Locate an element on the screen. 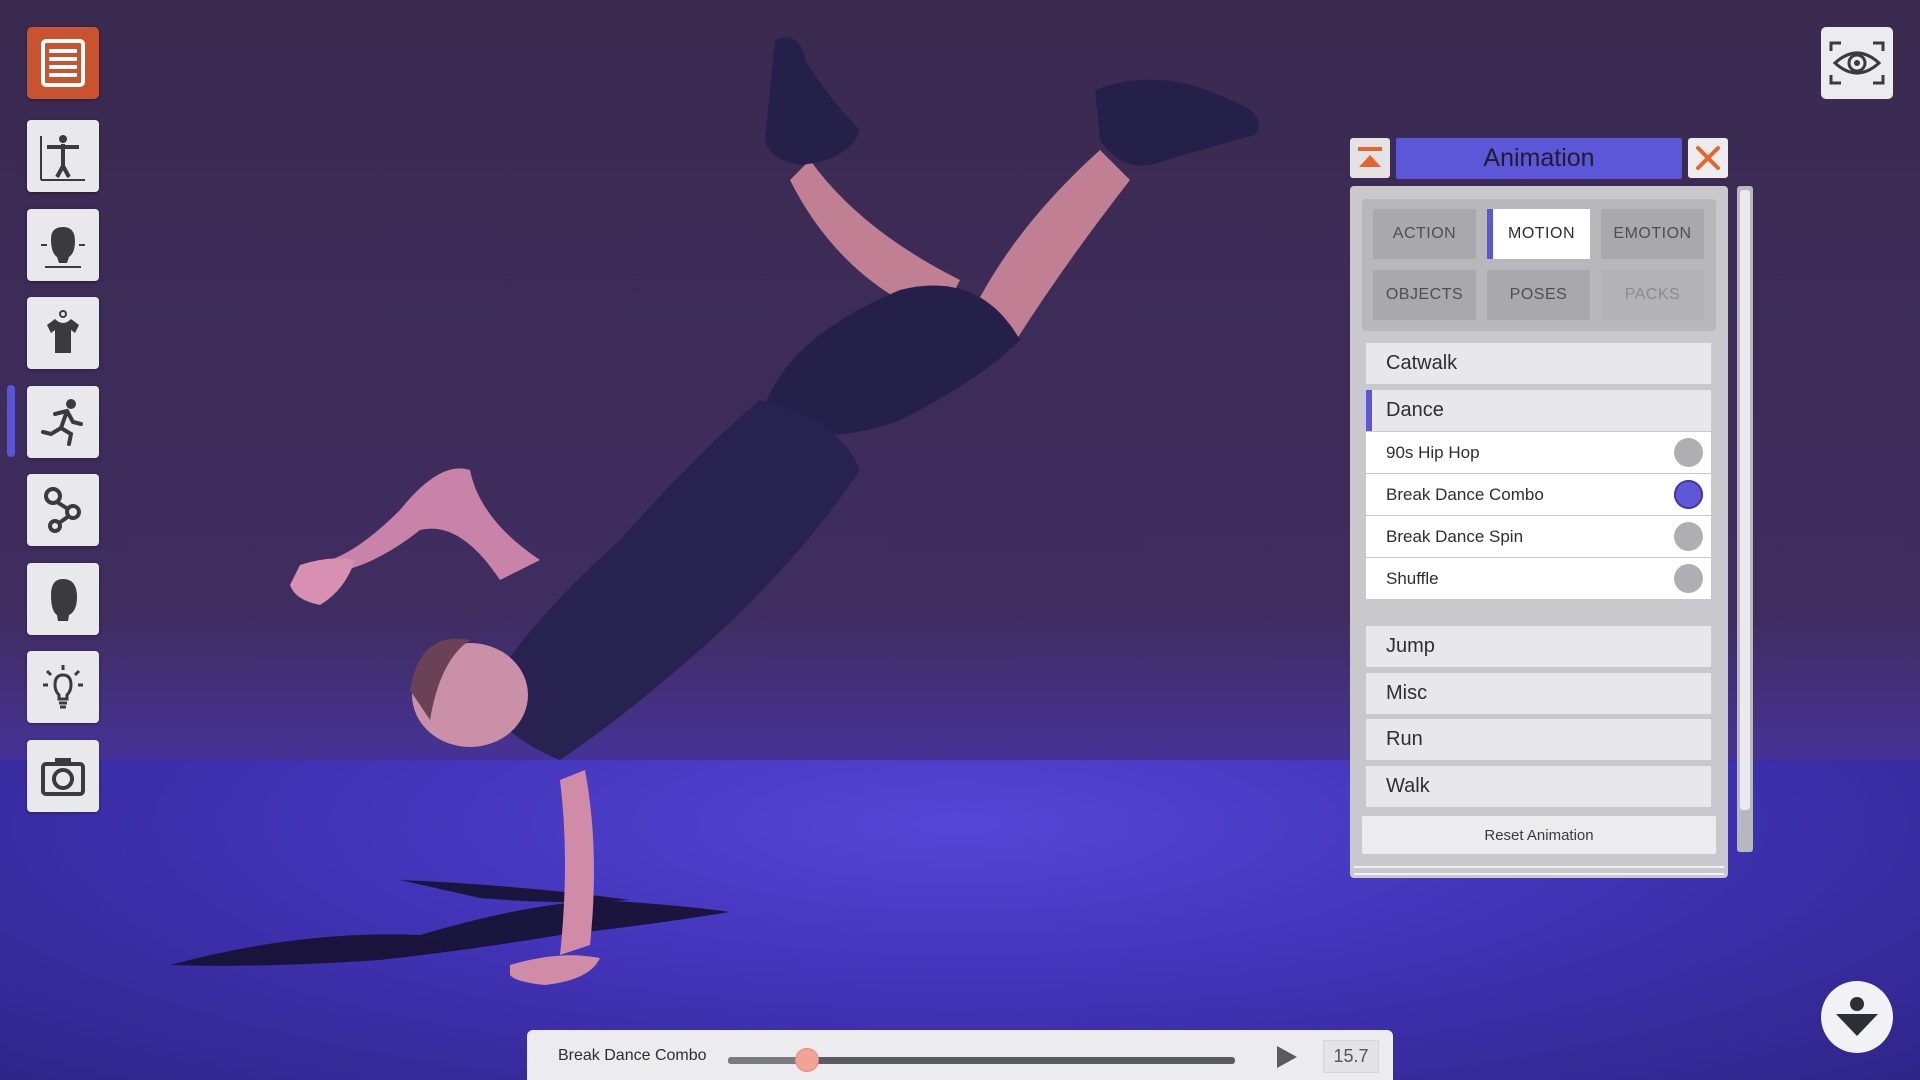 Image resolution: width=1920 pixels, height=1080 pixels. clothing-icon is located at coordinates (63, 331).